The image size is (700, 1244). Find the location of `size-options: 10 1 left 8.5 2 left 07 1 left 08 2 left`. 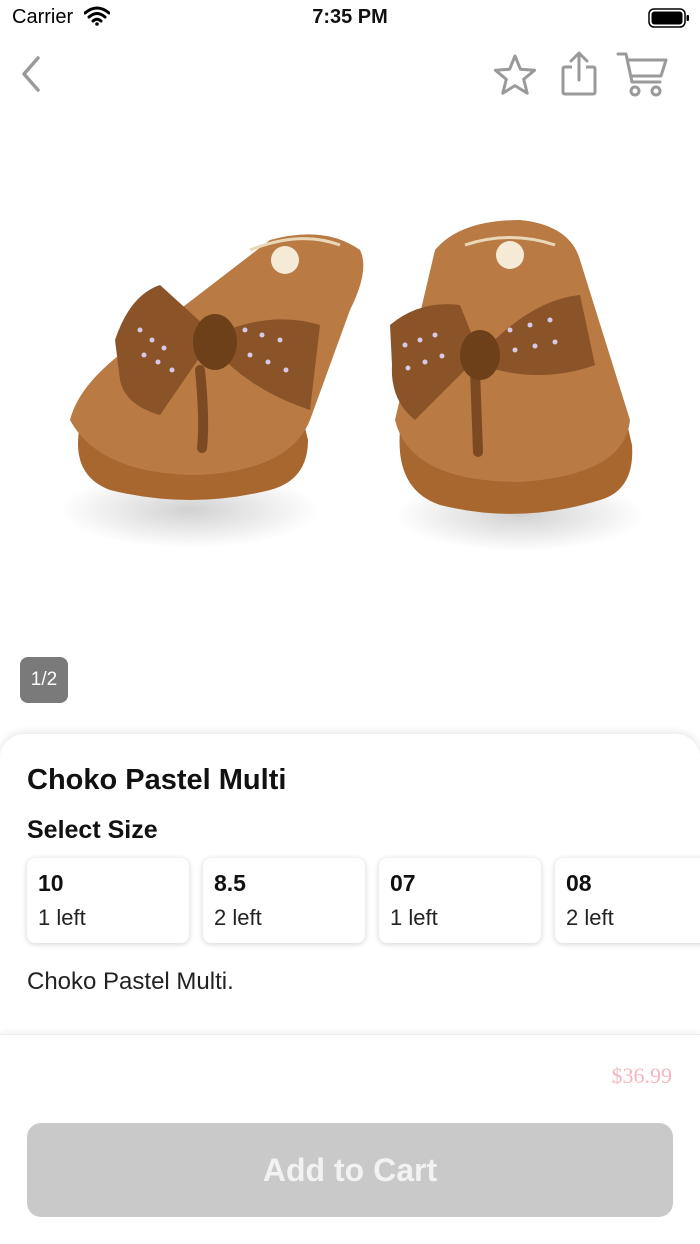

size-options: 10 1 left 8.5 2 left 07 1 left 08 2 left is located at coordinates (363, 900).